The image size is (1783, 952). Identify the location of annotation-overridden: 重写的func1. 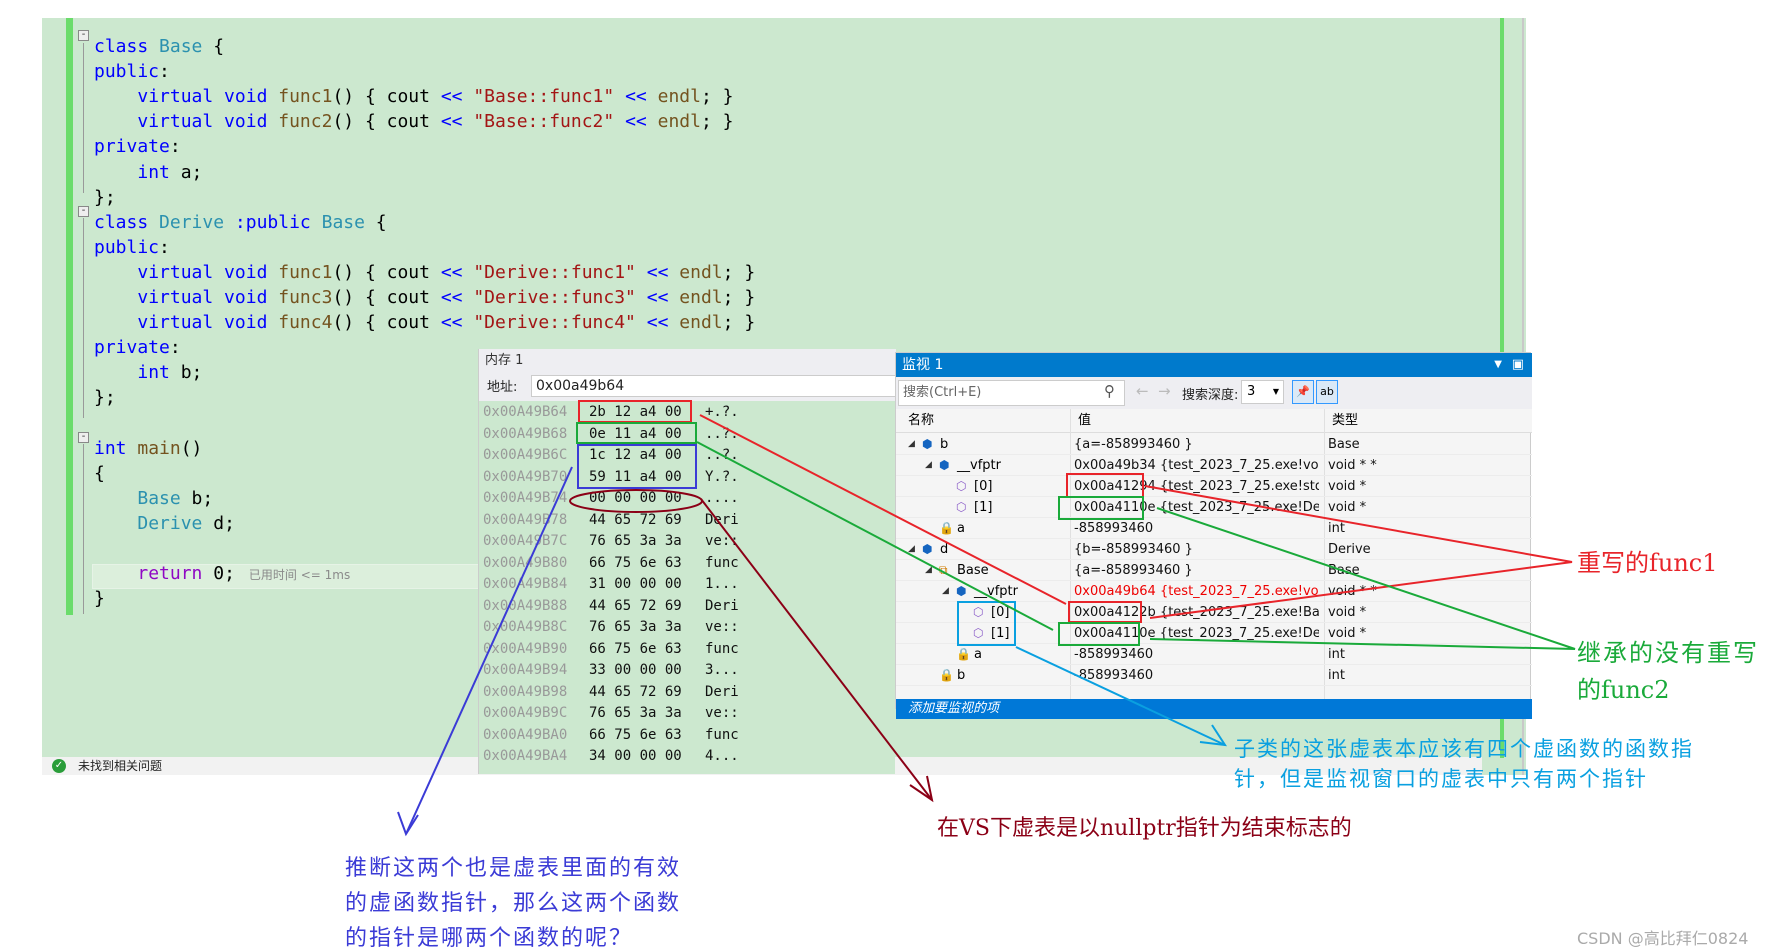
(1647, 563).